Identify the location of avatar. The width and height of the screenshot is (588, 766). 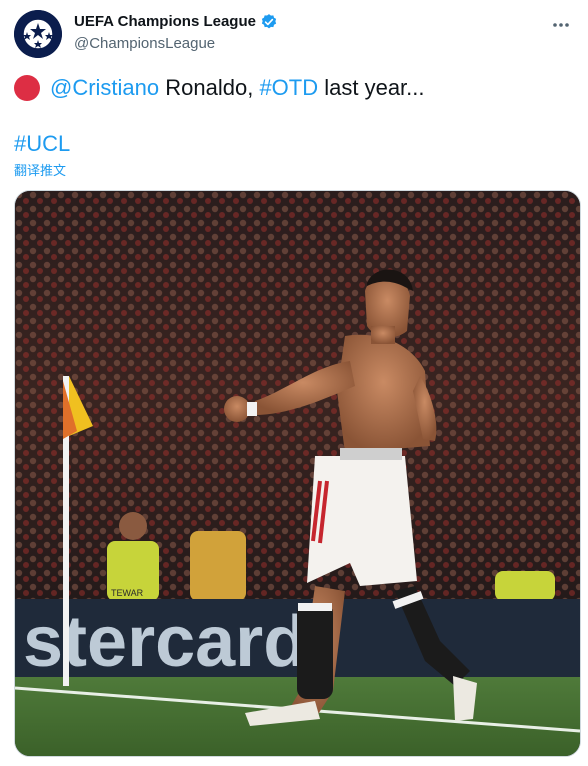
(38, 34).